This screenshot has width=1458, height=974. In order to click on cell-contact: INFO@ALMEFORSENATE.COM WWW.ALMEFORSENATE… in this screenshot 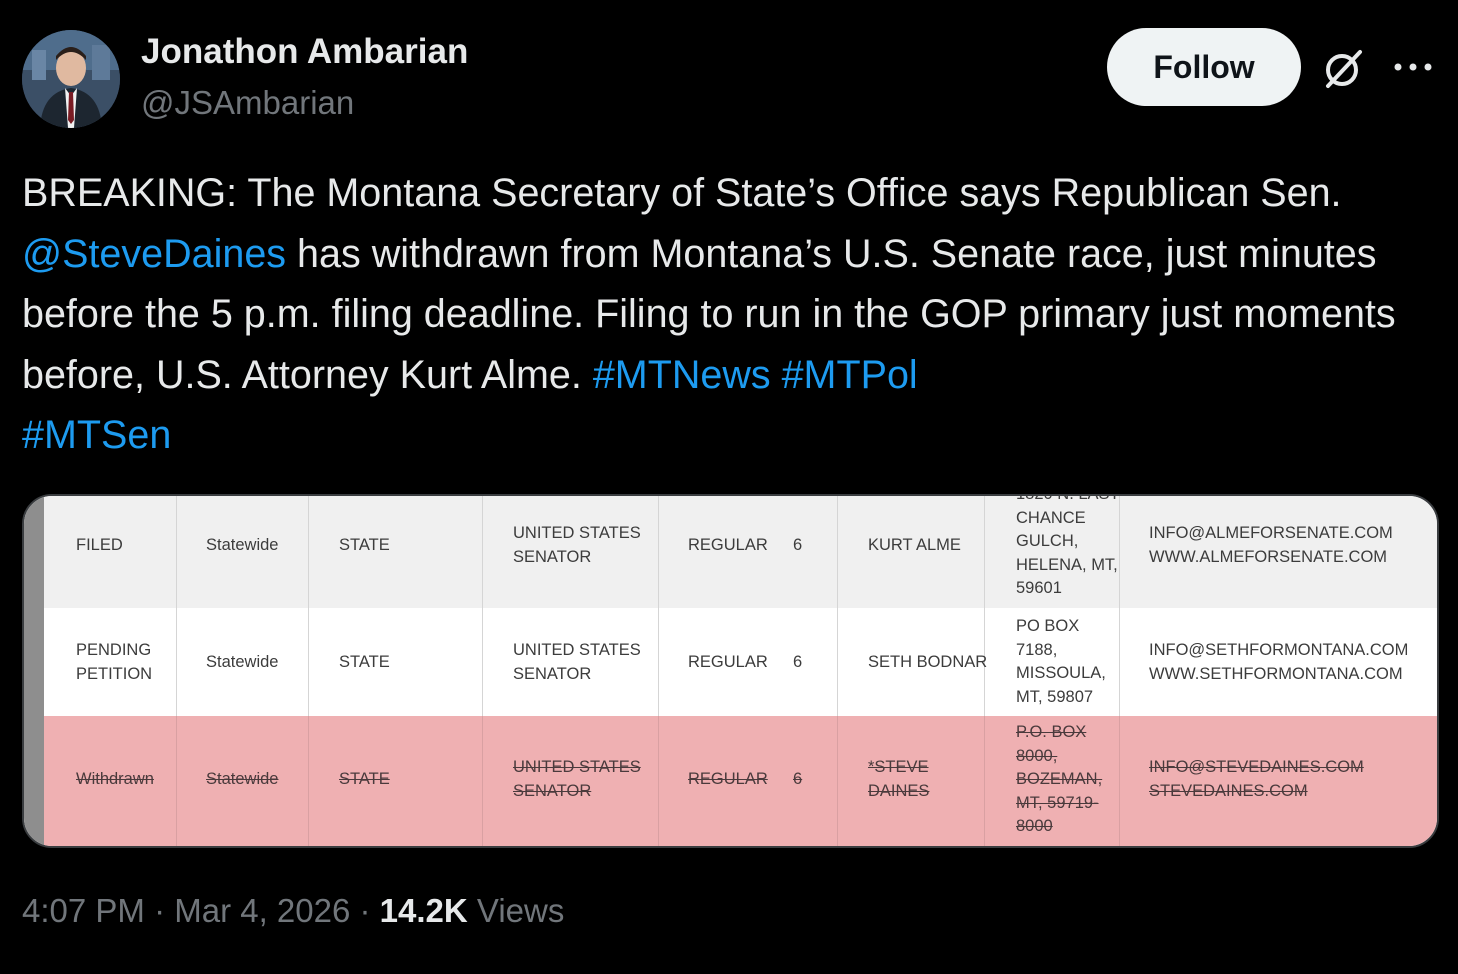, I will do `click(1271, 545)`.